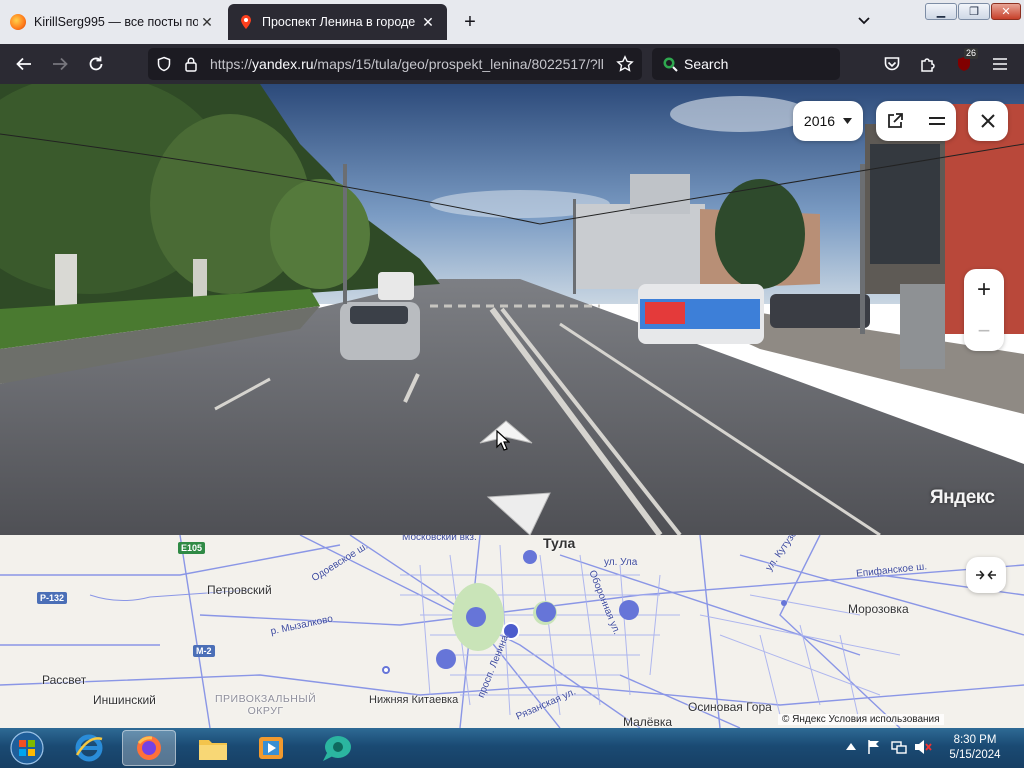  I want to click on zoom-out-button: −, so click(984, 330).